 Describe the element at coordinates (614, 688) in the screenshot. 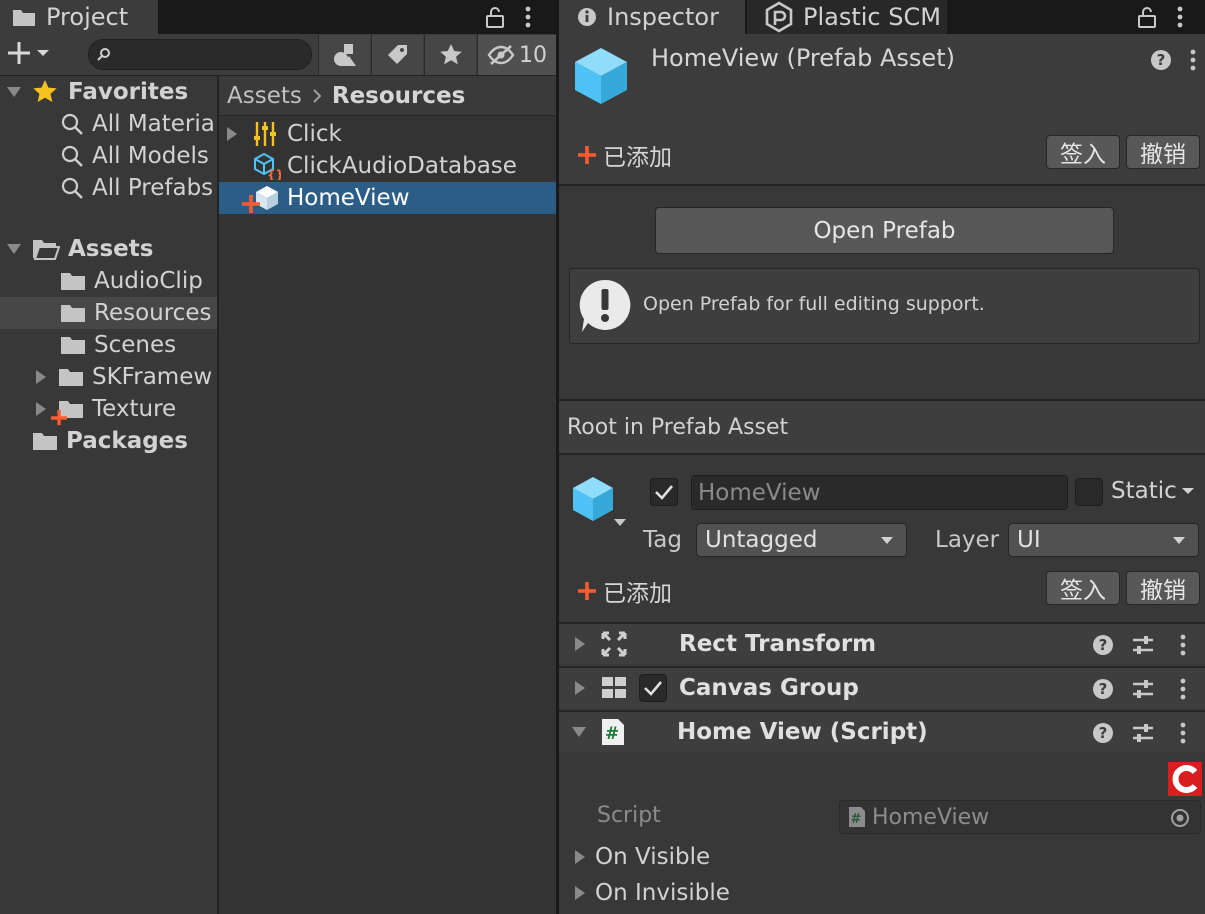

I see `canvas-group-icon` at that location.